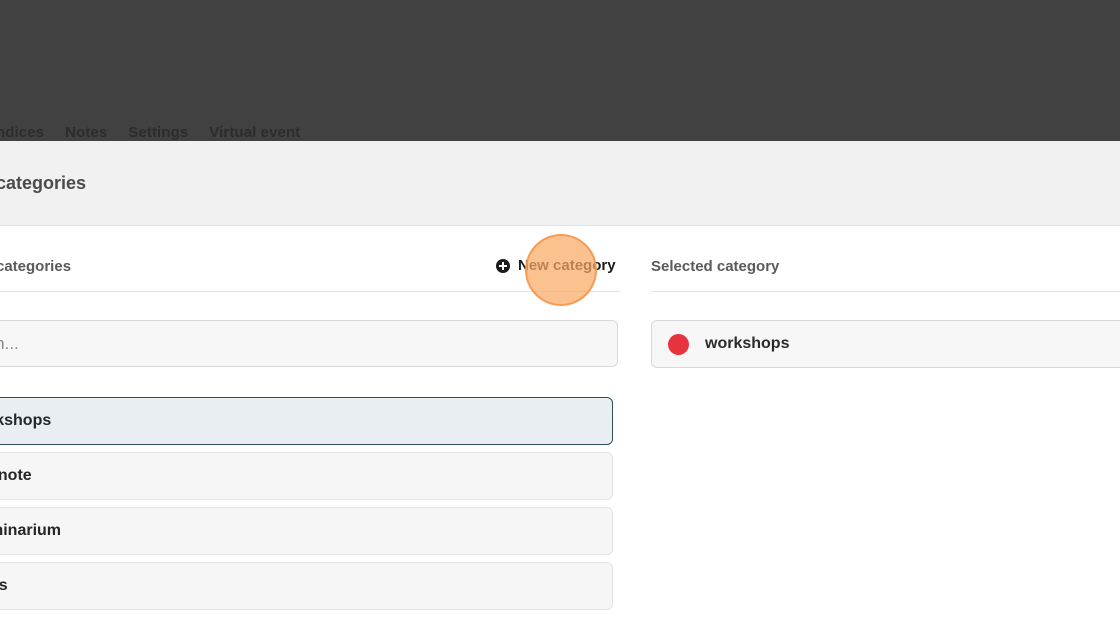  I want to click on selected-category-title: Selected category, so click(715, 266).